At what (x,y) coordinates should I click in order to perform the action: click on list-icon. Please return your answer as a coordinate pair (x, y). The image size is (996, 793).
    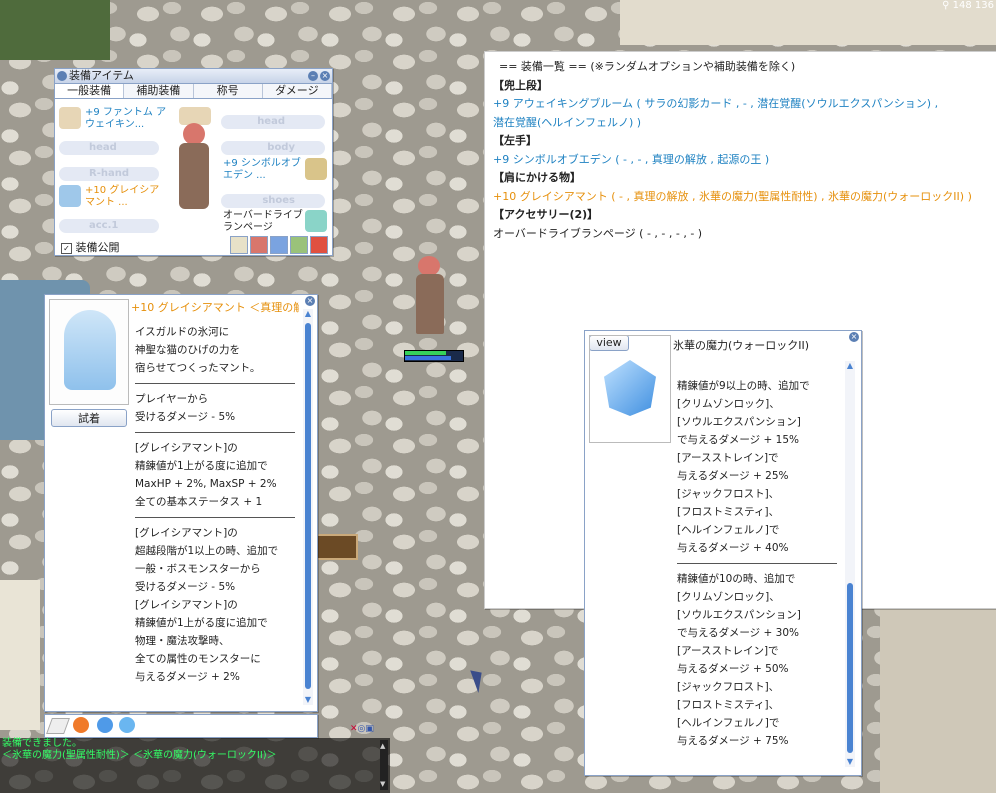
    Looking at the image, I should click on (239, 245).